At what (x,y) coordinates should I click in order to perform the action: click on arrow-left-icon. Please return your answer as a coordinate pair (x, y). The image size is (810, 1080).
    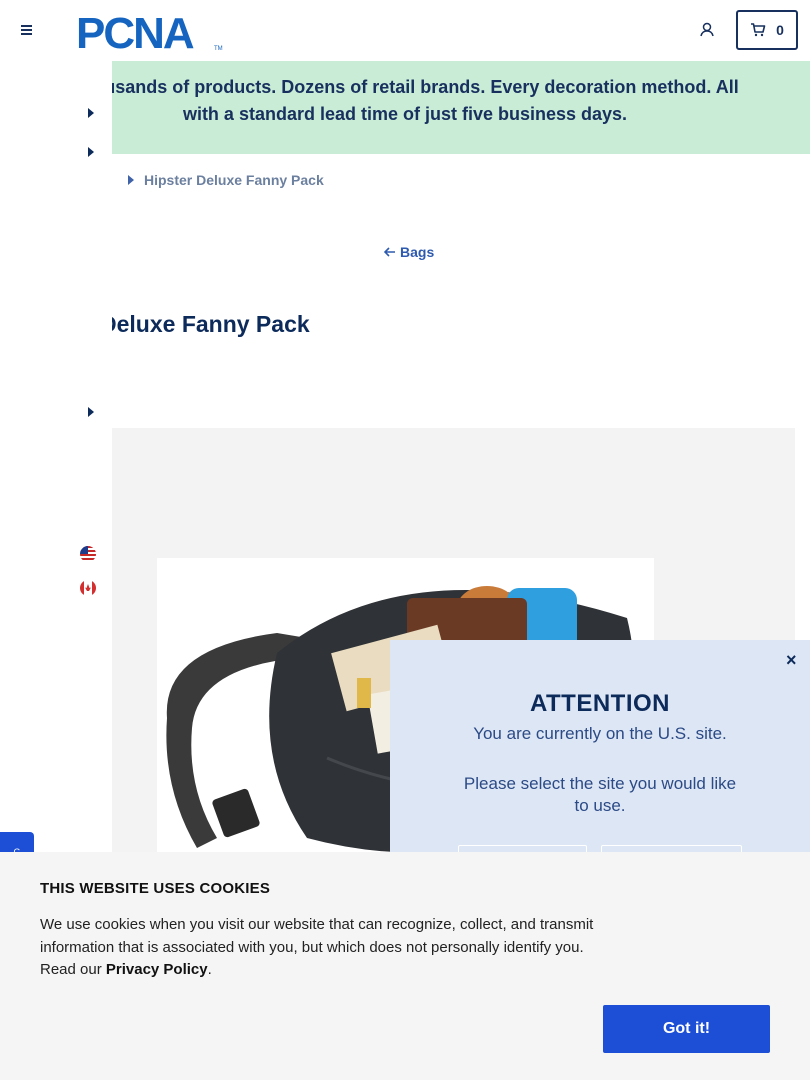
    Looking at the image, I should click on (389, 252).